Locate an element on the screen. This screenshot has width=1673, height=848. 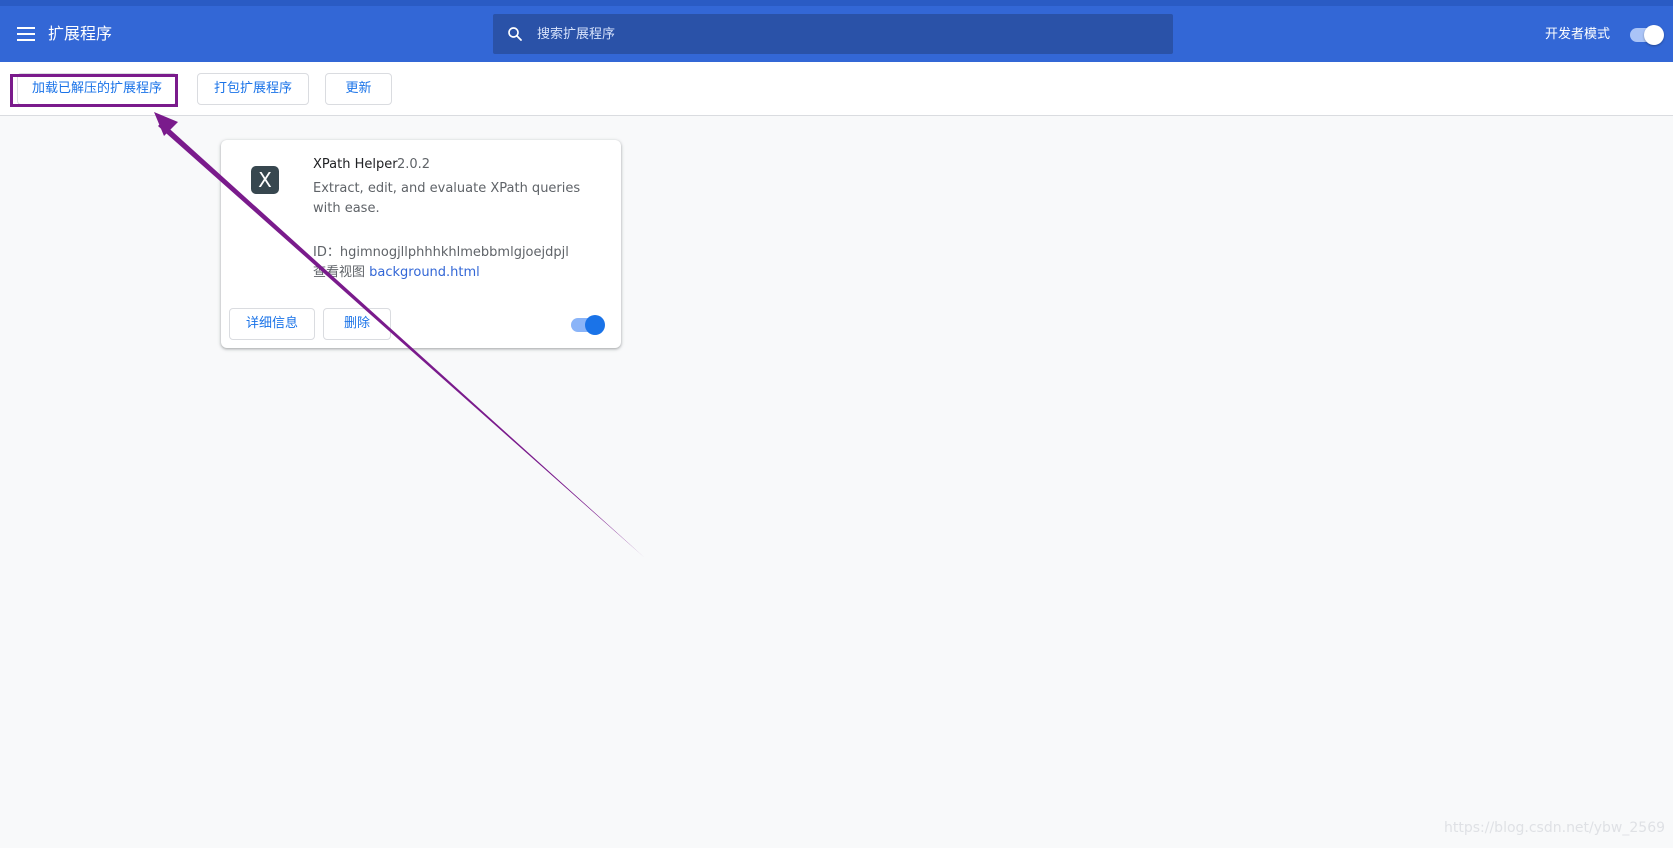
inspect-views-label: 查看视图 is located at coordinates (339, 272).